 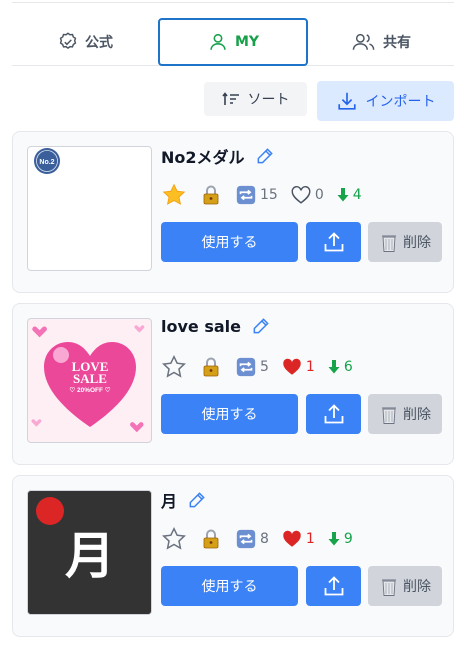 What do you see at coordinates (363, 41) in the screenshot?
I see `users-icon` at bounding box center [363, 41].